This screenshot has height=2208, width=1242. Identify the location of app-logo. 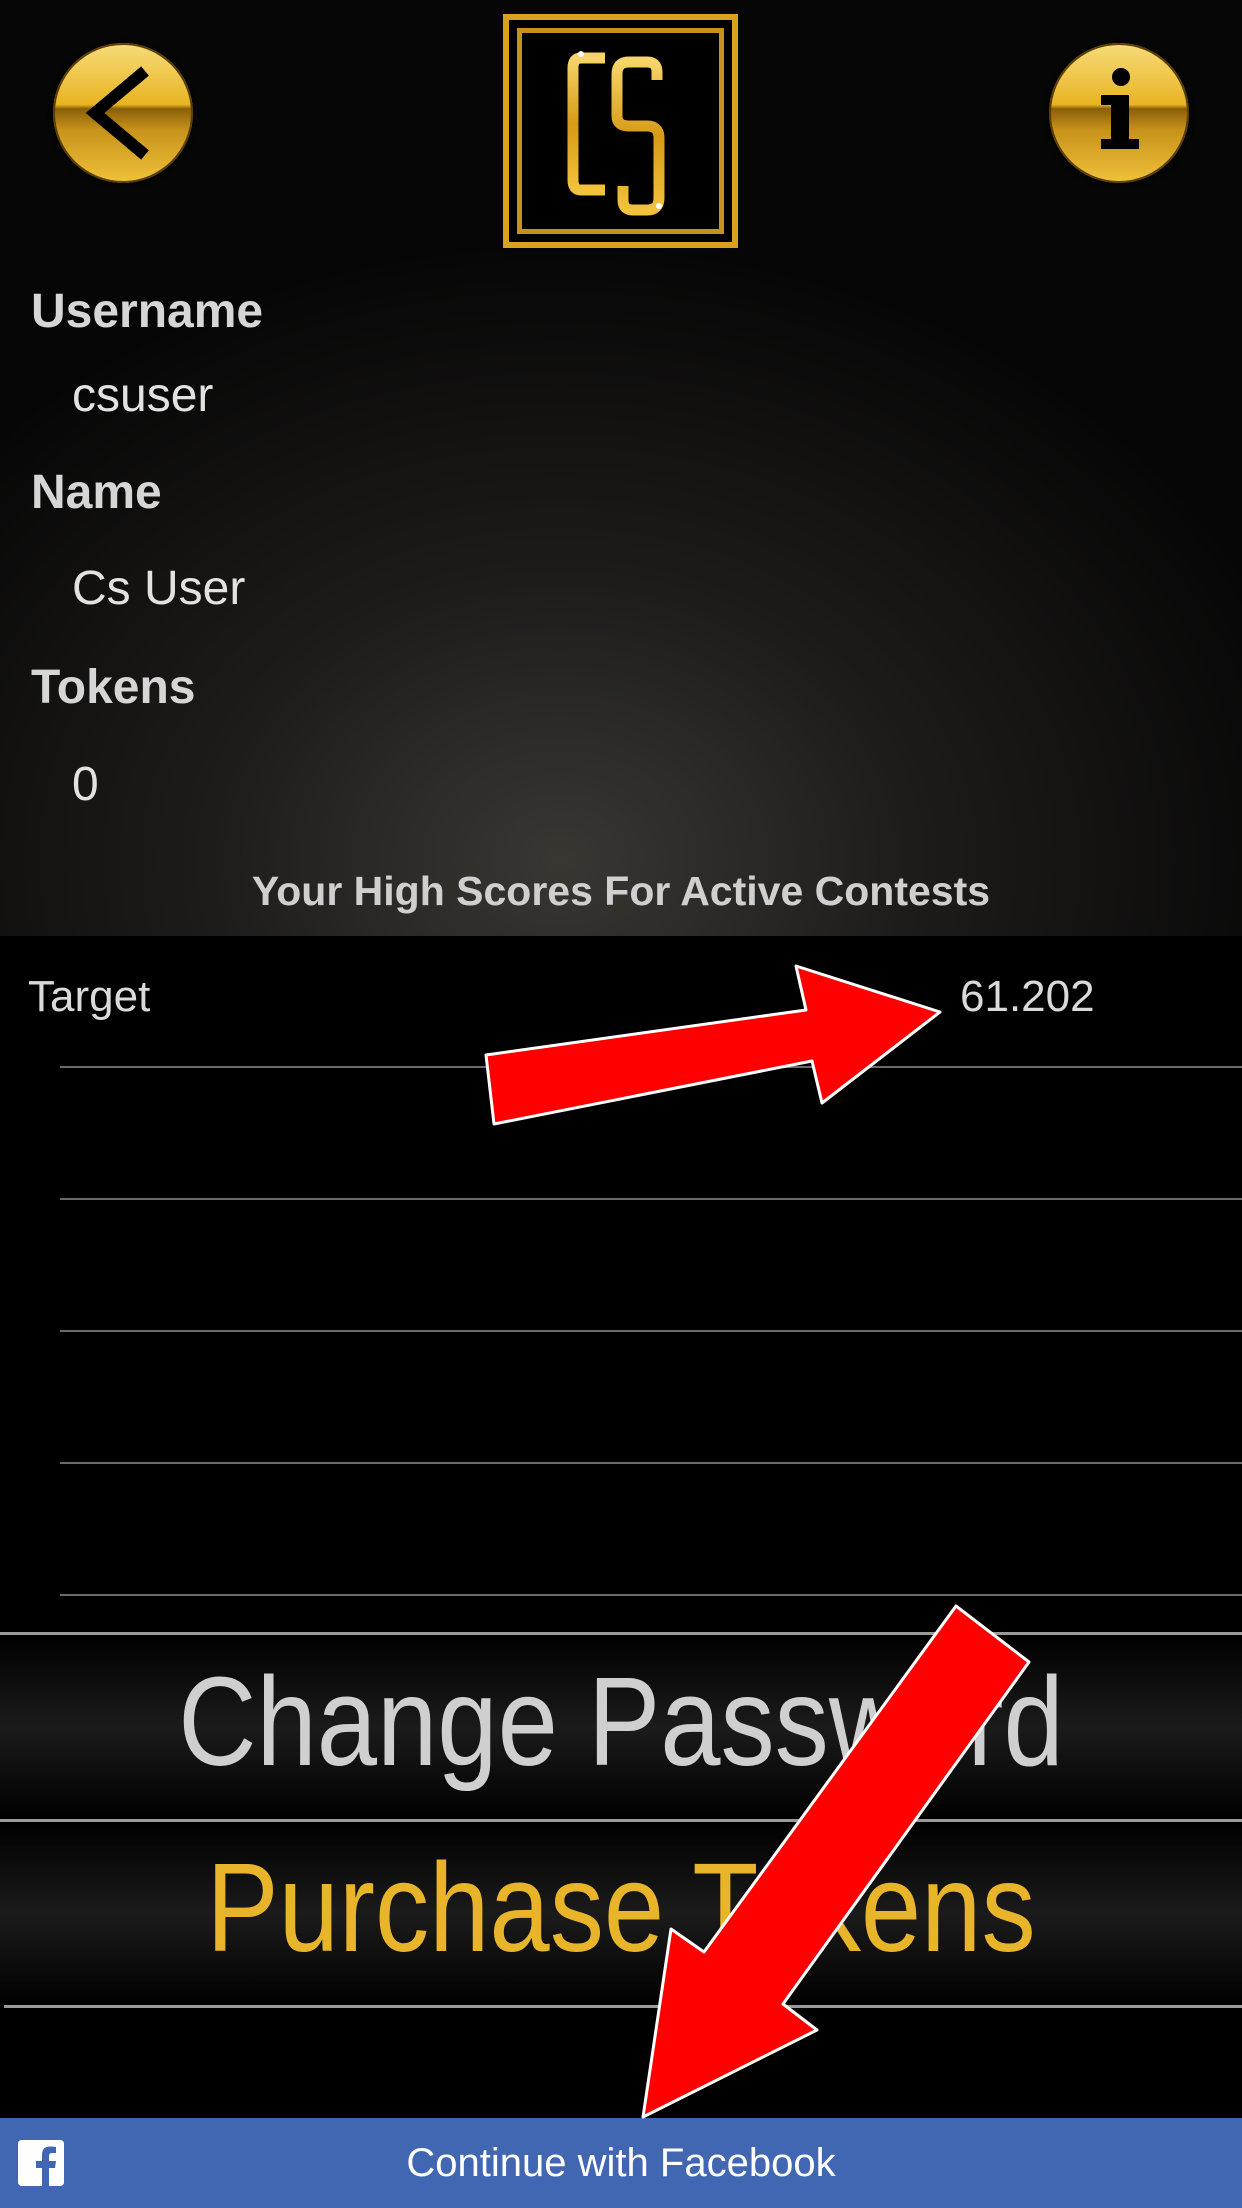
(620, 131).